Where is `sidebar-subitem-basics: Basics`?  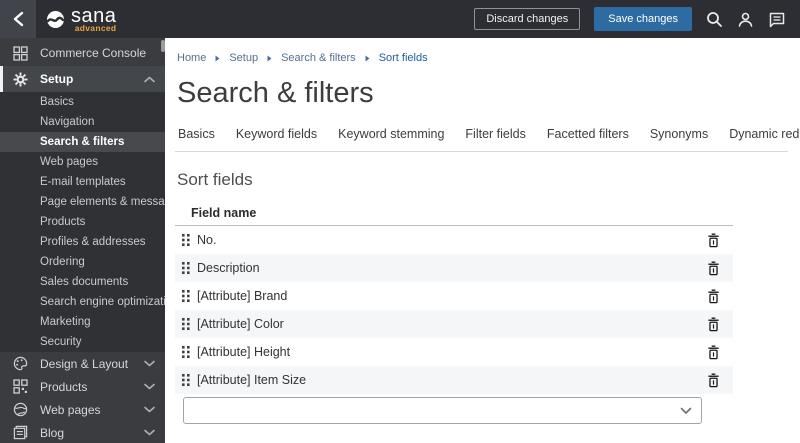 sidebar-subitem-basics: Basics is located at coordinates (82, 102).